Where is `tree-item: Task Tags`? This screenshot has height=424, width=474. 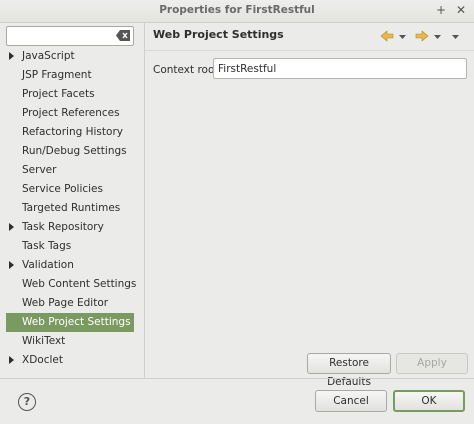
tree-item: Task Tags is located at coordinates (75, 246).